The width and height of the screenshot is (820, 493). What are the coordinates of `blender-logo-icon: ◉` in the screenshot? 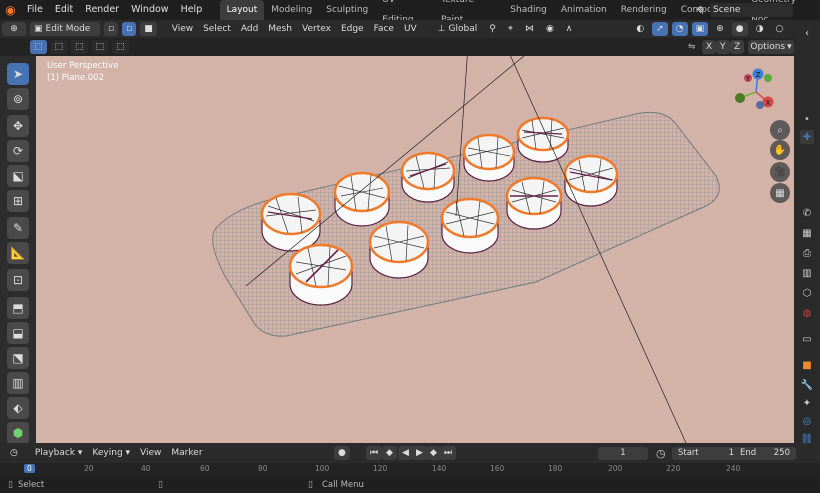 It's located at (10, 10).